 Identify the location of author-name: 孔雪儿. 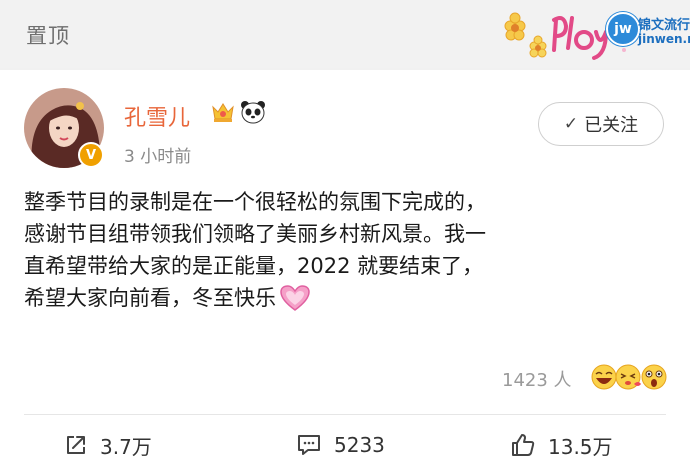
(157, 116).